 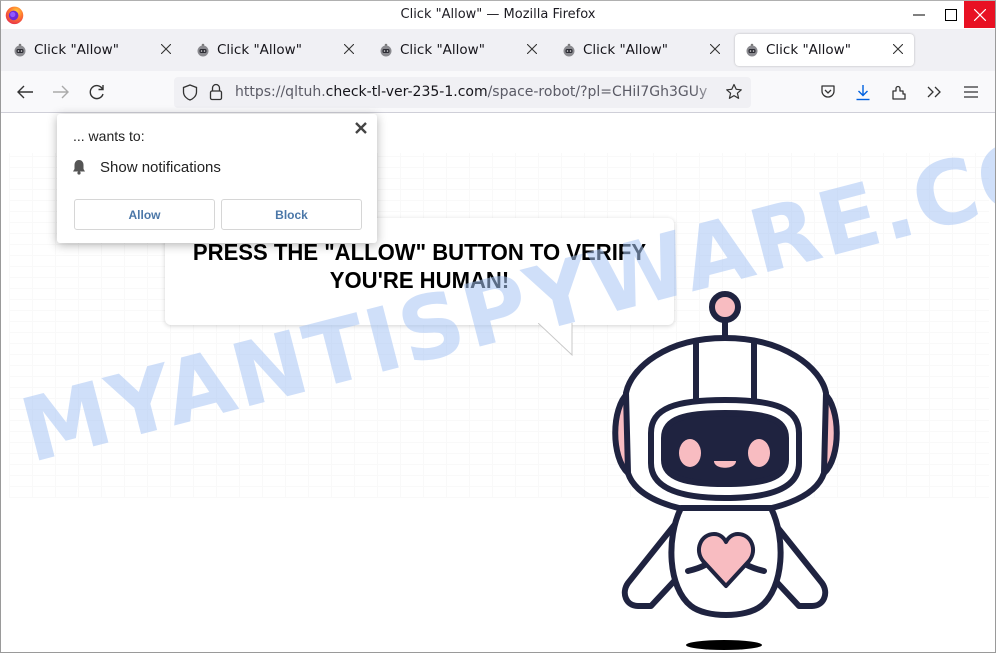 I want to click on extensions-button, so click(x=899, y=92).